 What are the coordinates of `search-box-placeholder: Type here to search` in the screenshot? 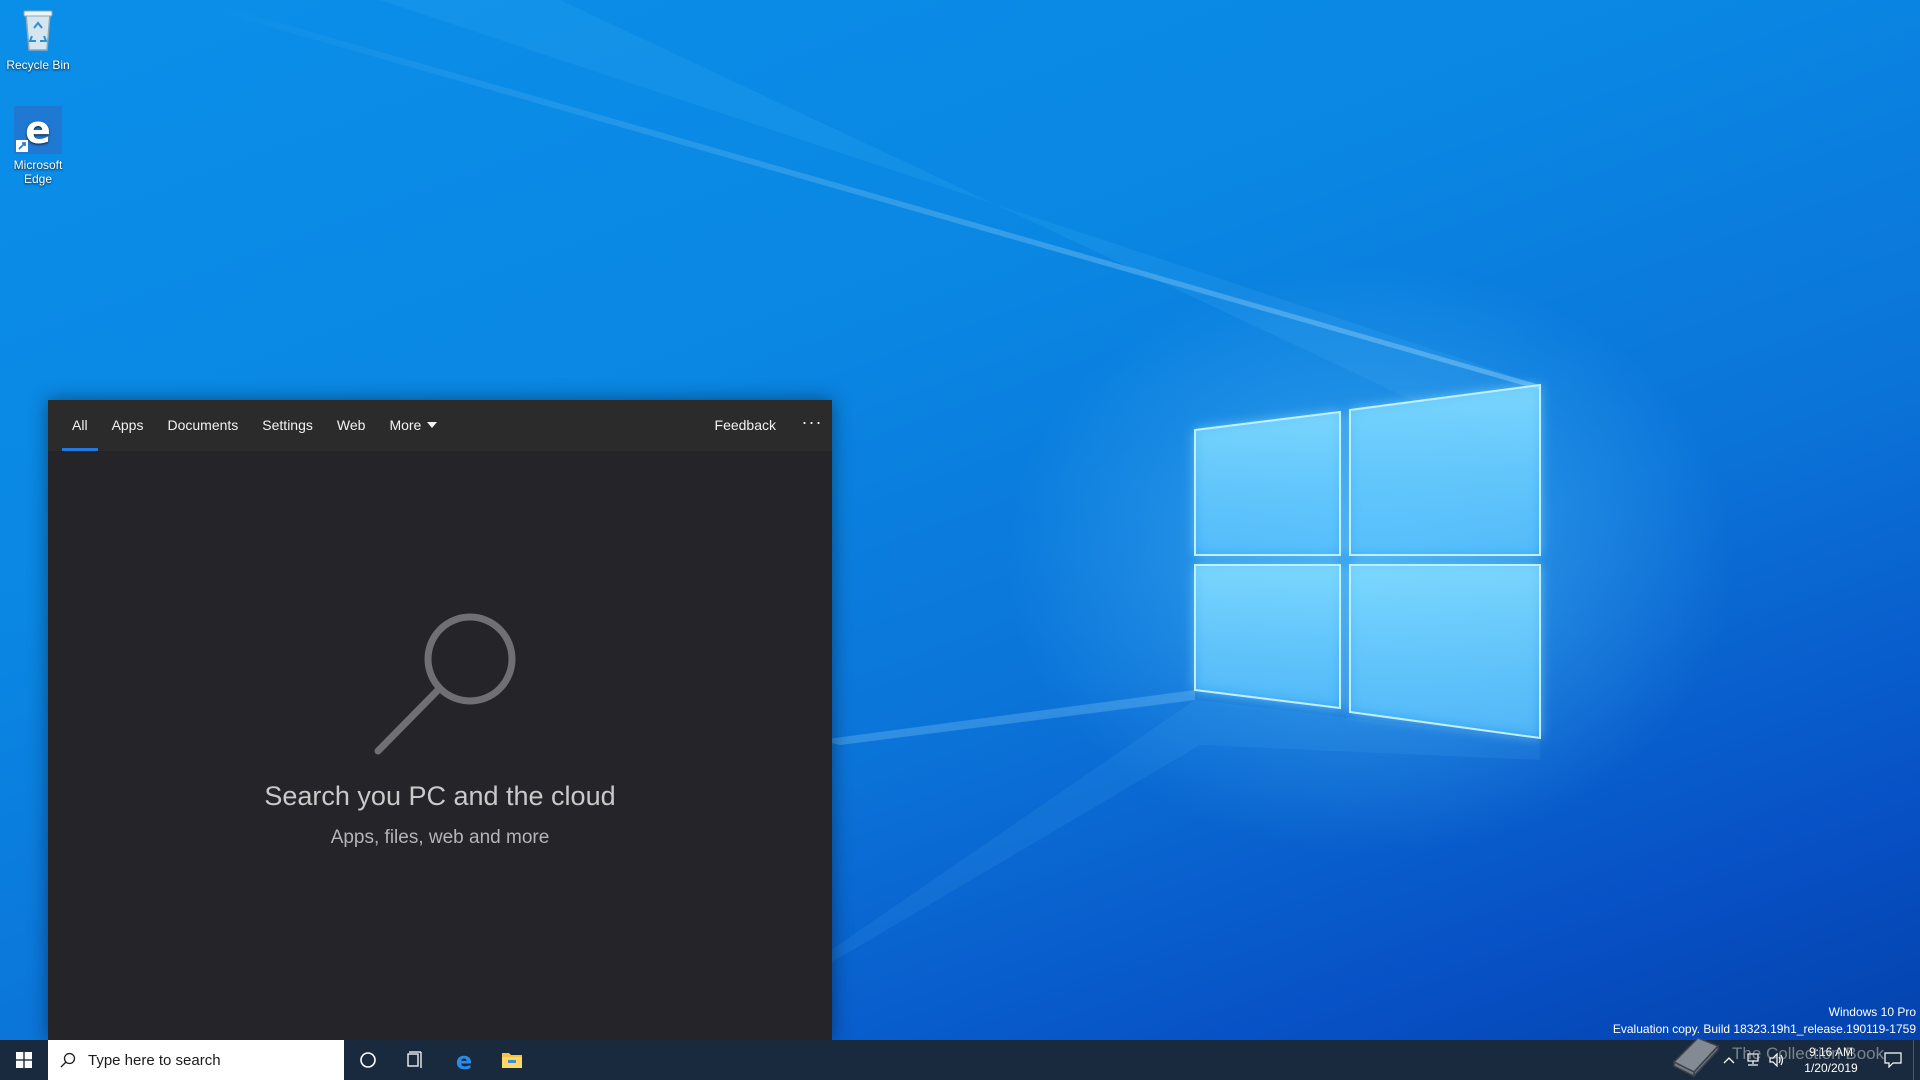 It's located at (154, 1060).